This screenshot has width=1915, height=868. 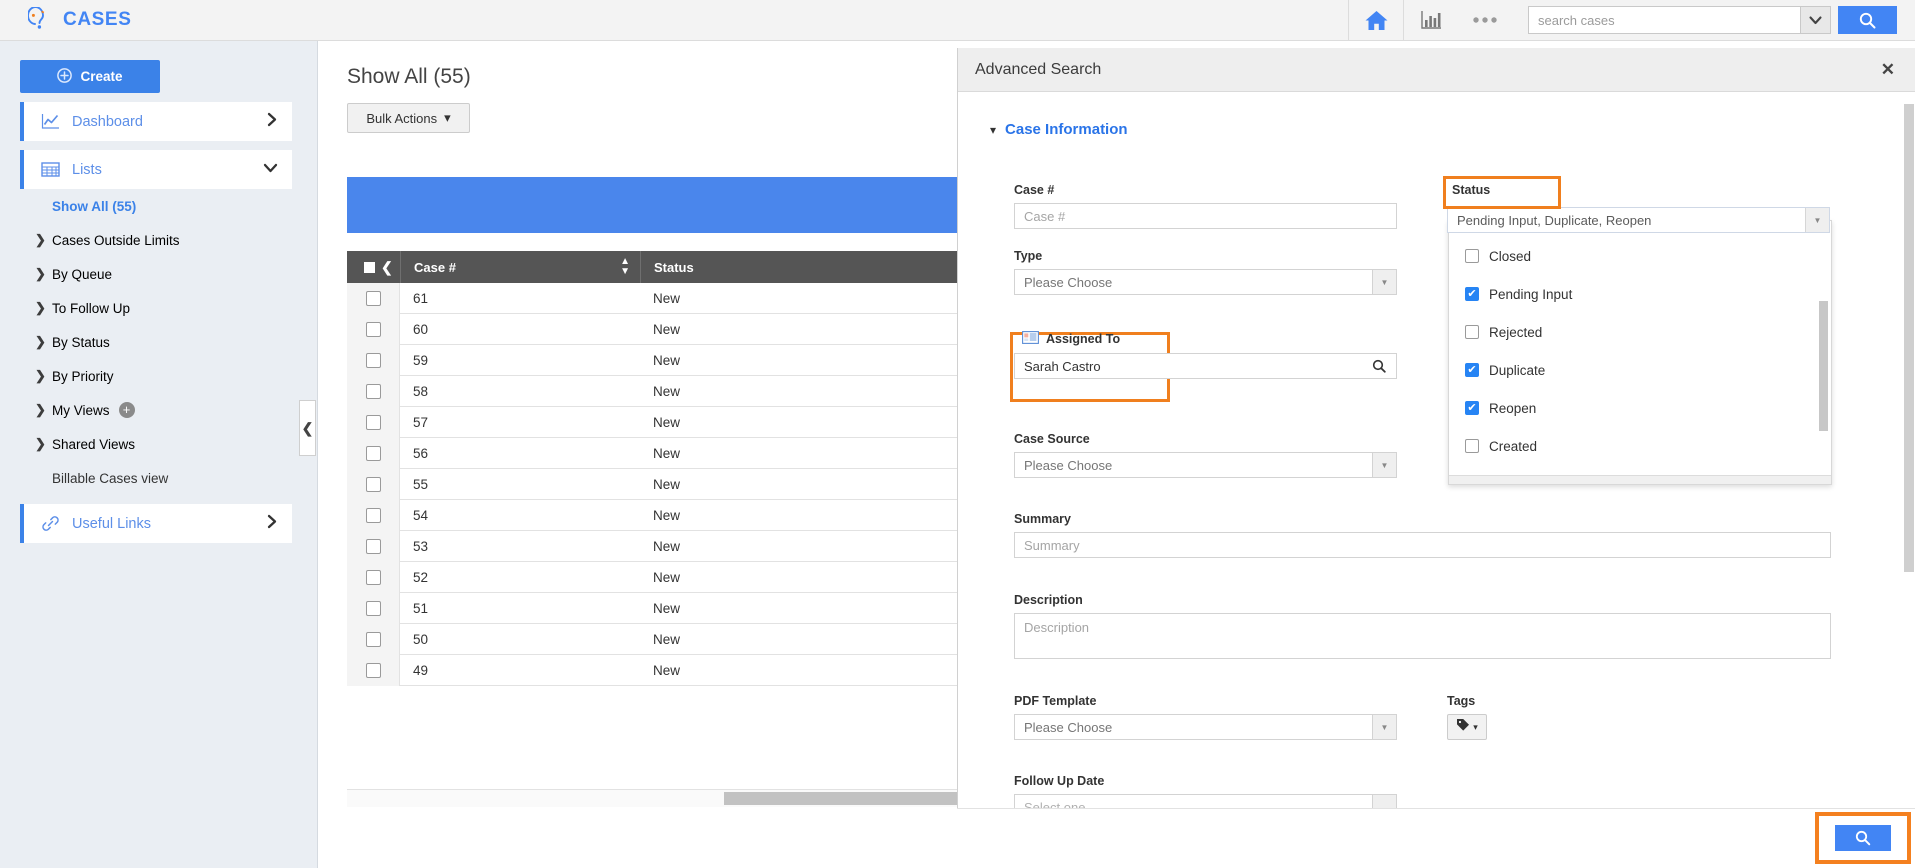 What do you see at coordinates (798, 267) in the screenshot?
I see `column-header-status: Status ▼ ▲▼` at bounding box center [798, 267].